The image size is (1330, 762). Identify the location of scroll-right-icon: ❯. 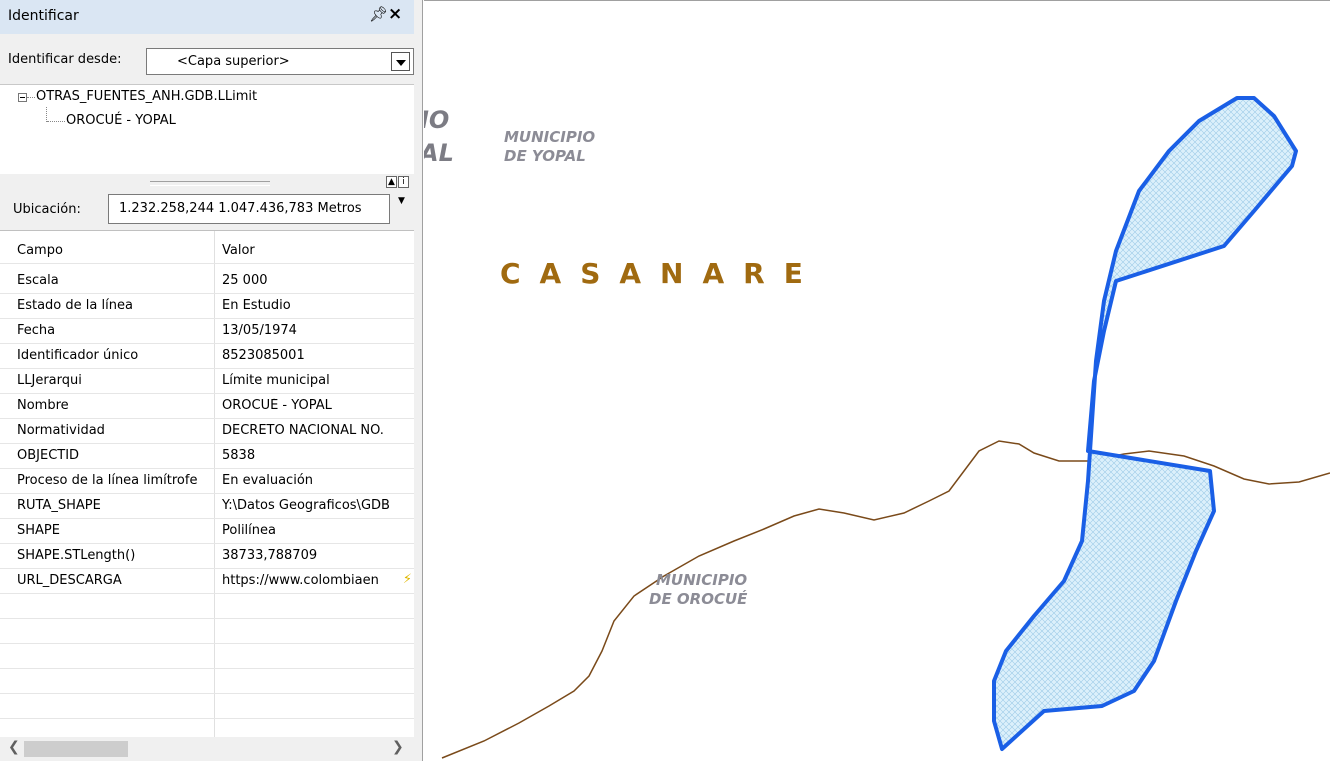
(398, 747).